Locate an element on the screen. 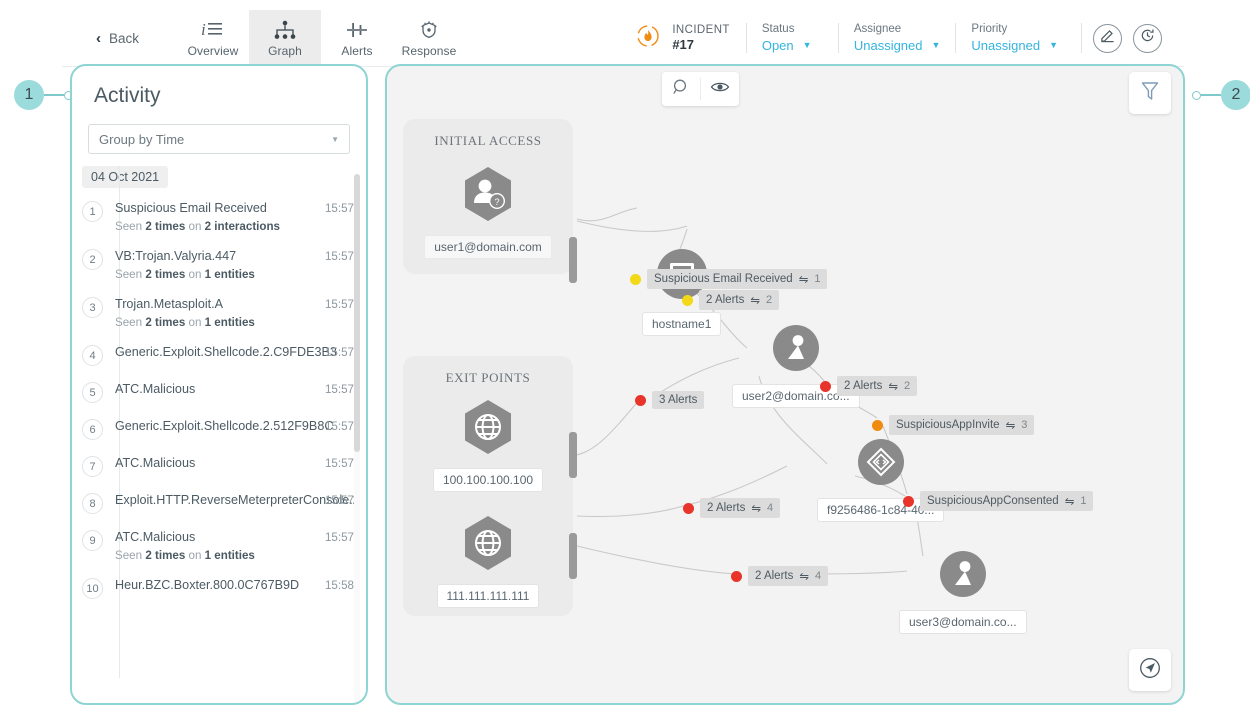  activity-sub-pre: Seen is located at coordinates (130, 322).